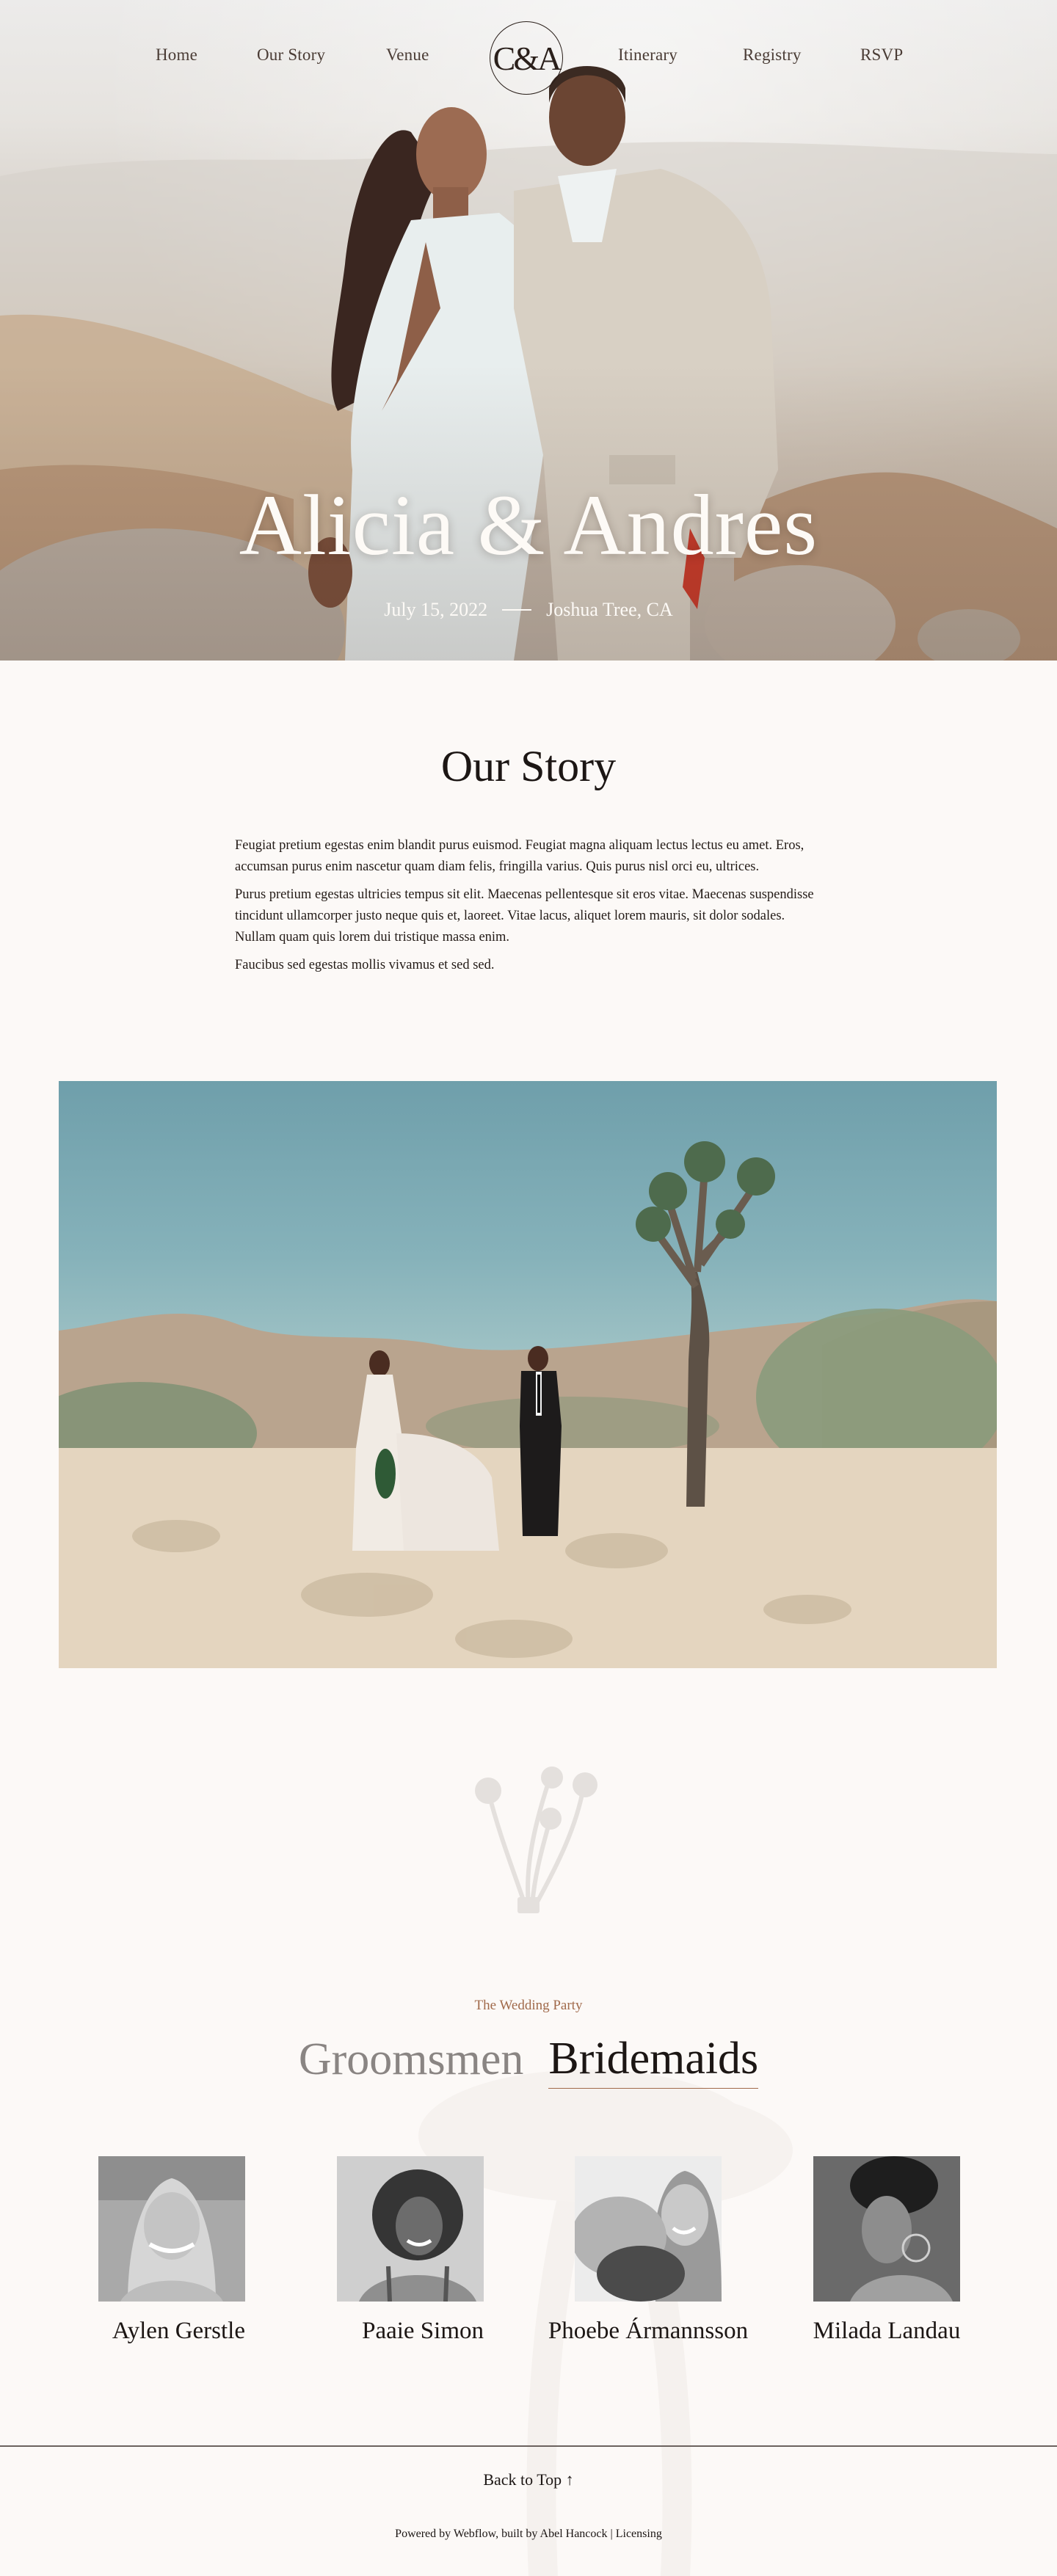 Image resolution: width=1057 pixels, height=2576 pixels. Describe the element at coordinates (887, 2331) in the screenshot. I see `member-name: Milada Landau` at that location.